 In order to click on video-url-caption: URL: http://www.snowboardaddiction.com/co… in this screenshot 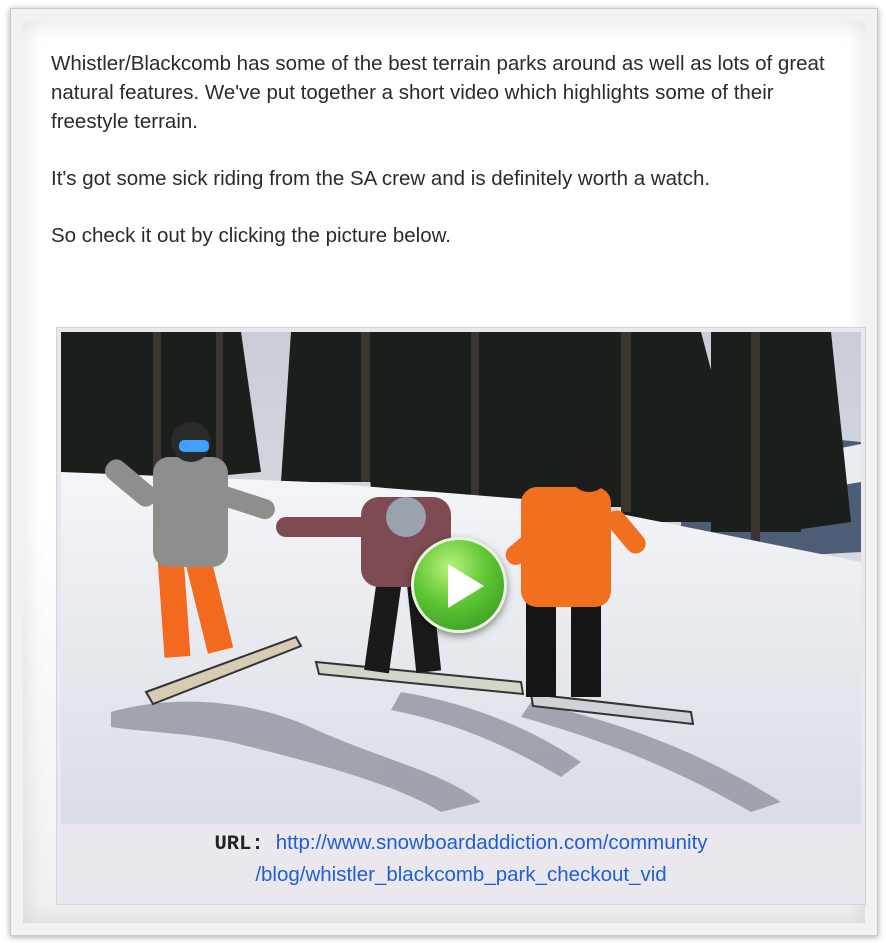, I will do `click(461, 859)`.